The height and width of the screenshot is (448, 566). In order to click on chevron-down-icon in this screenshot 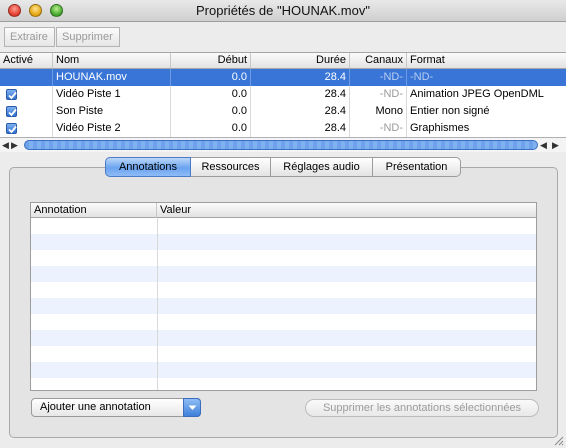, I will do `click(192, 407)`.